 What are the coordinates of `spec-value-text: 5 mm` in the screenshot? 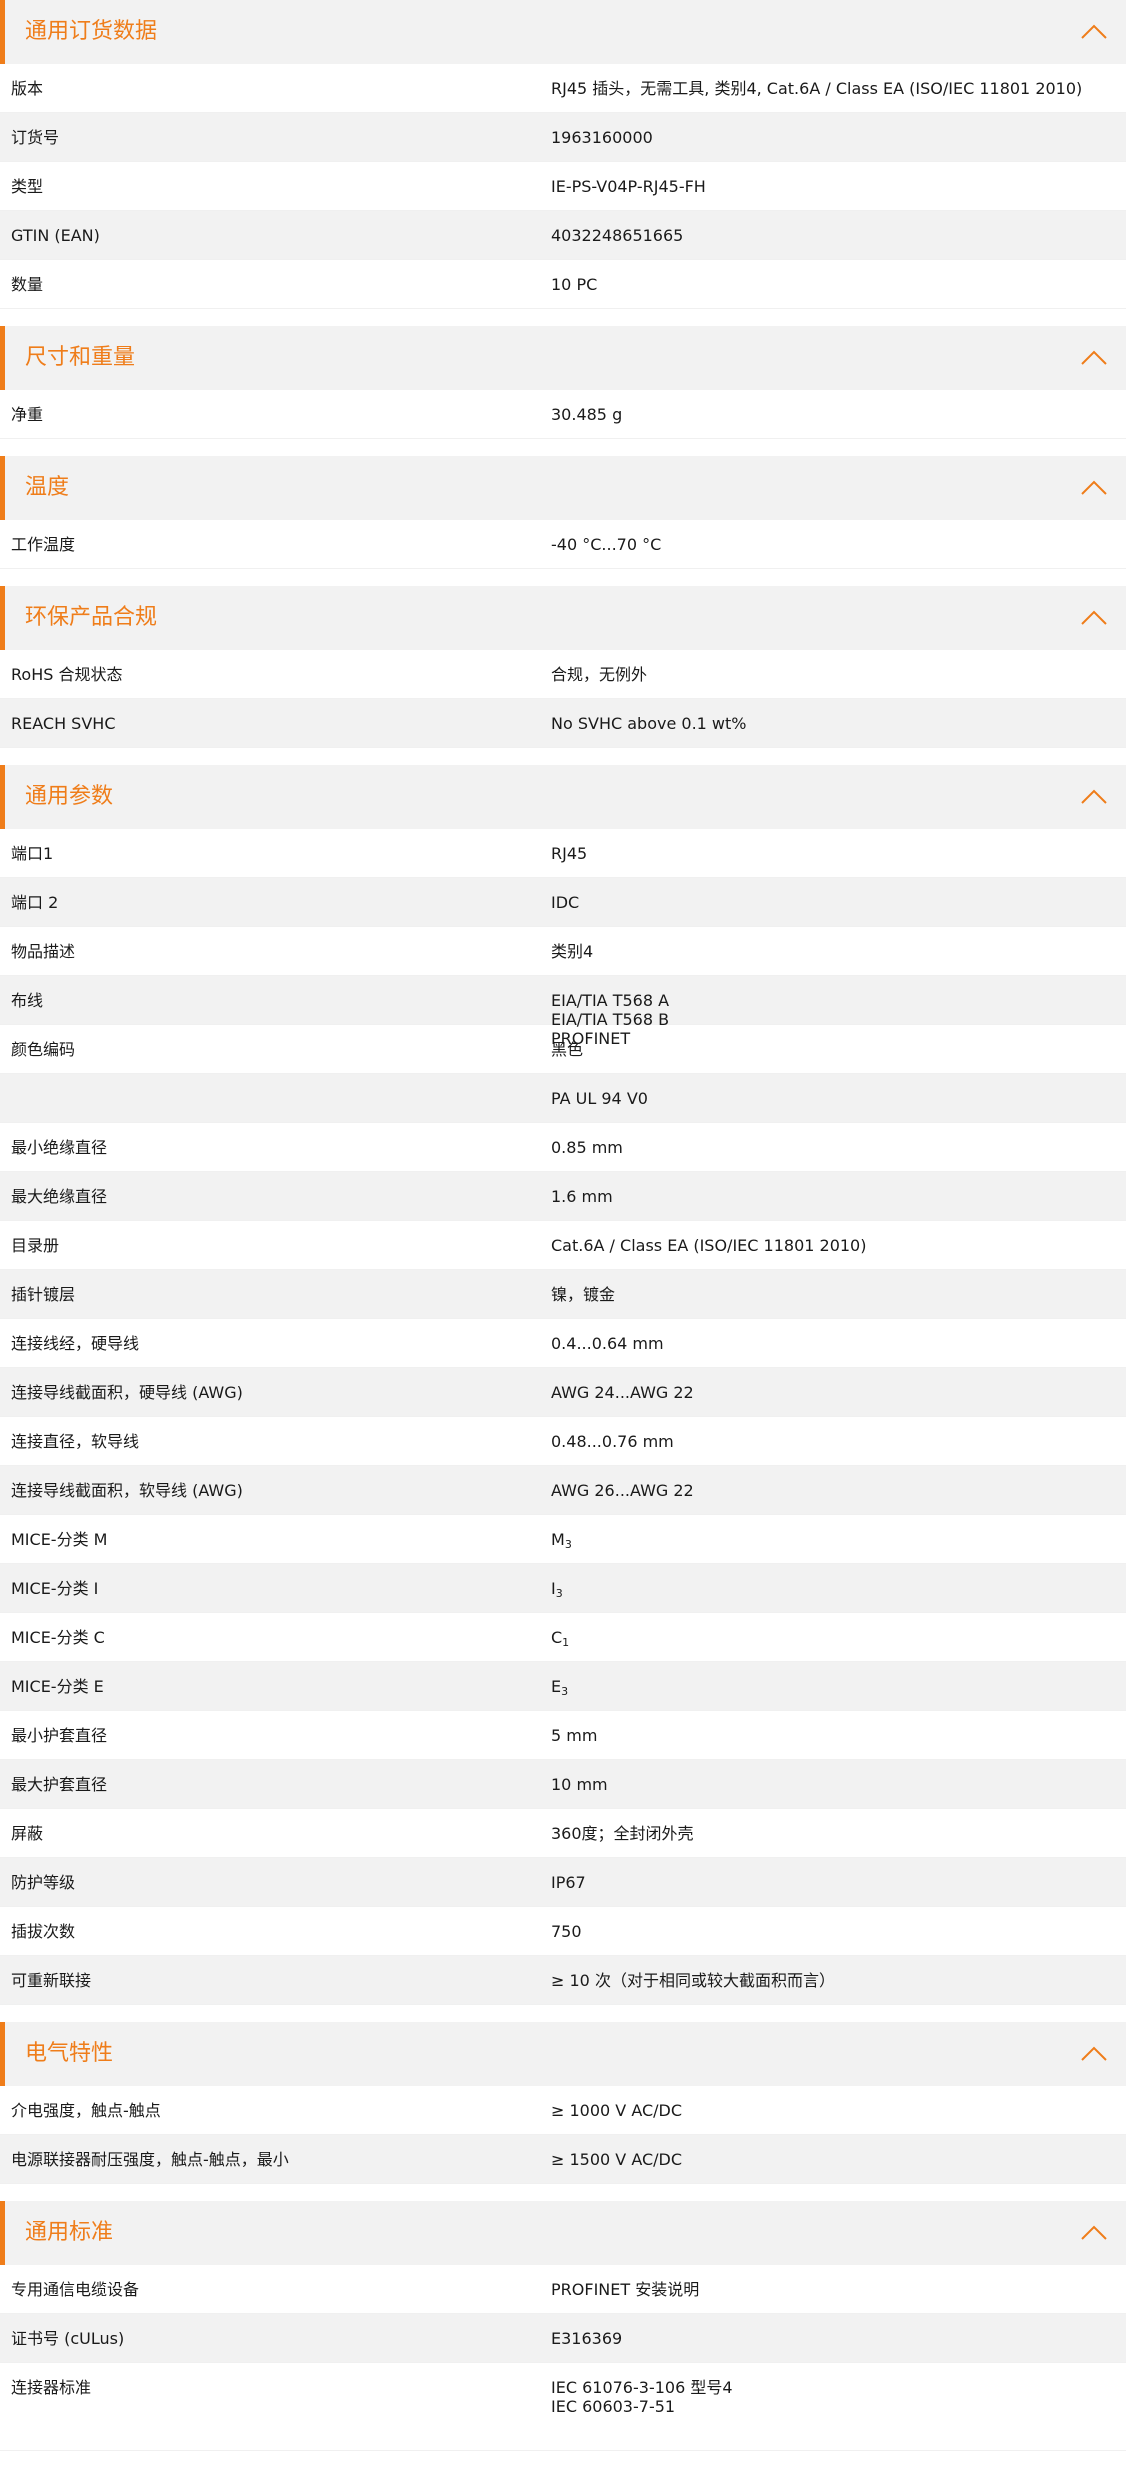 It's located at (574, 1735).